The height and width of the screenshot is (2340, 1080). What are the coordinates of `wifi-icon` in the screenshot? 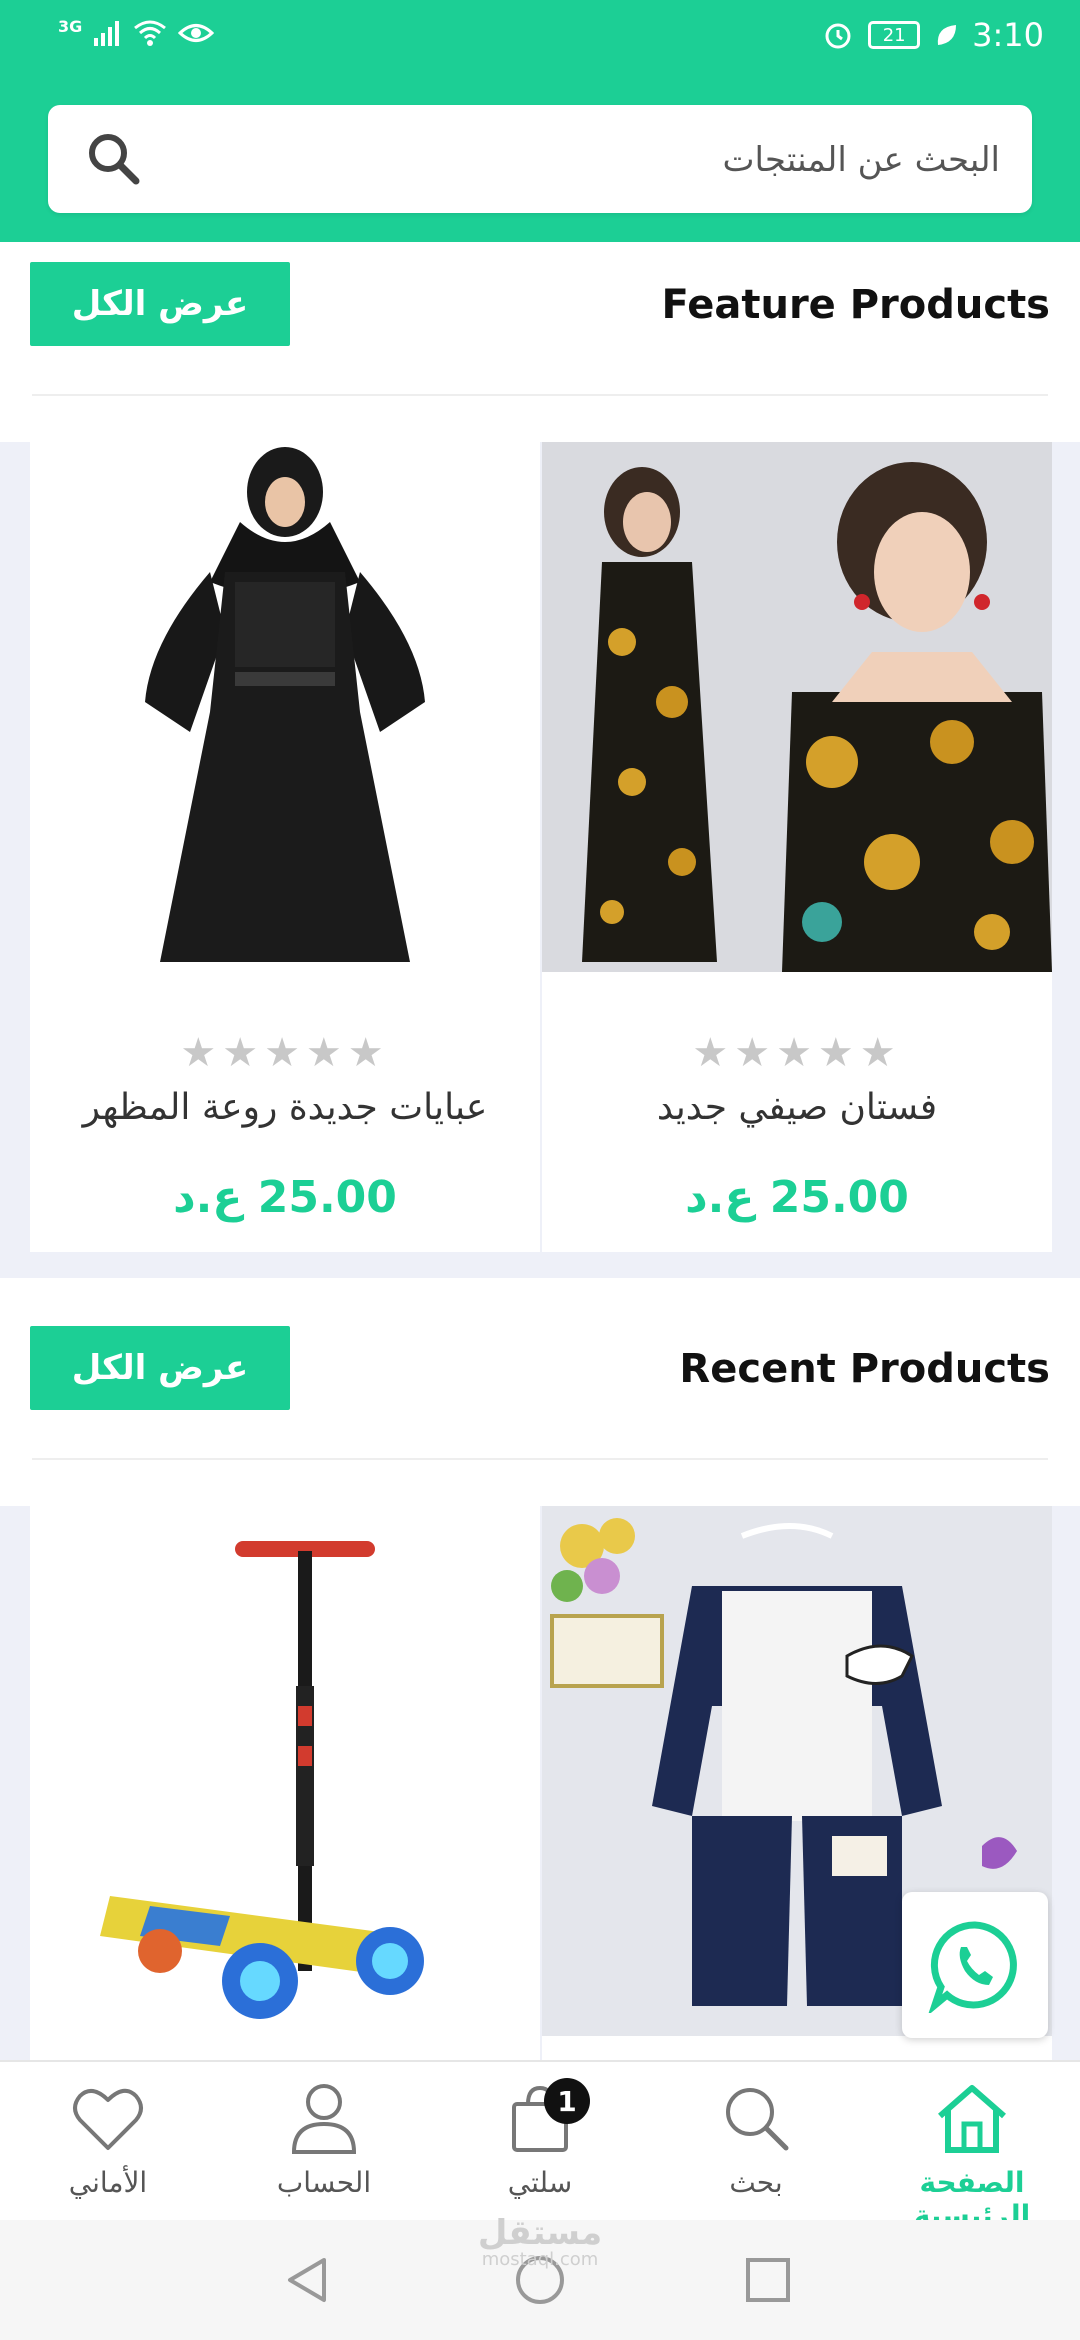 It's located at (150, 33).